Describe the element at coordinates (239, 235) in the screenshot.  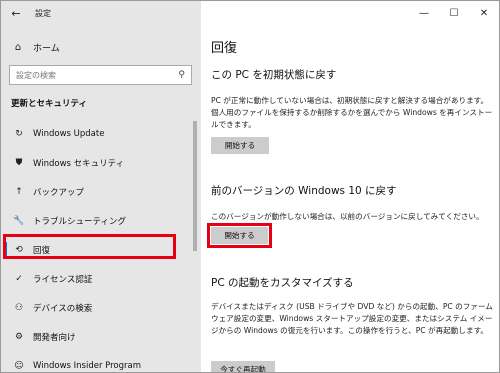
I see `previous-version-start-button: 開始する` at that location.